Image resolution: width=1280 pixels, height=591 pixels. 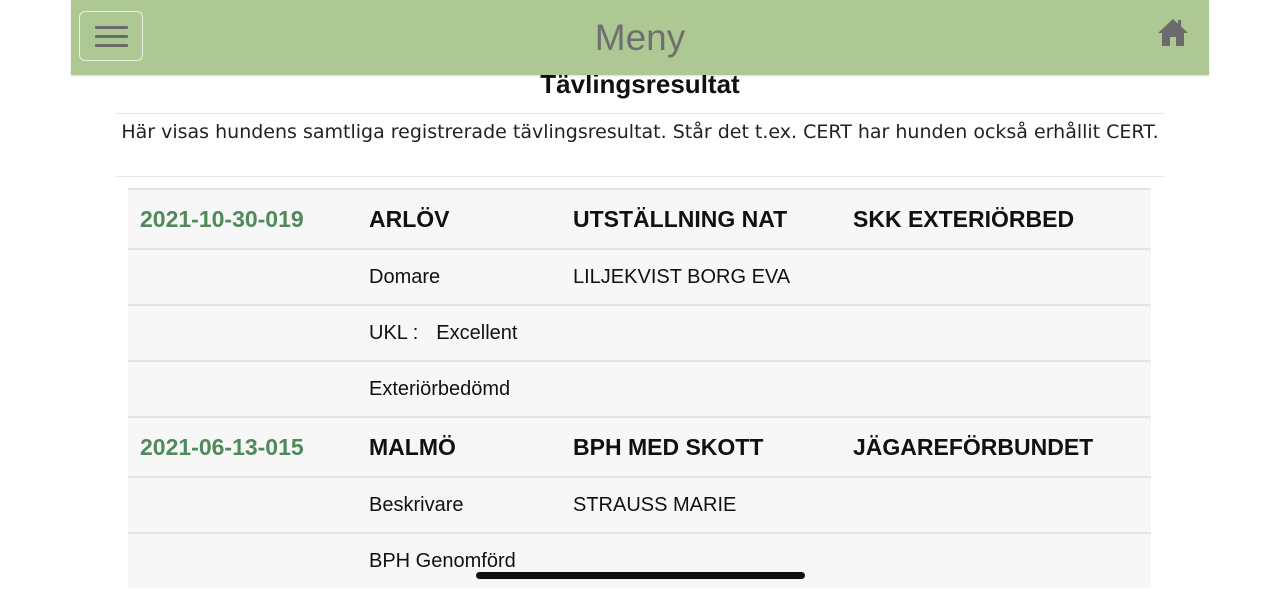 What do you see at coordinates (713, 218) in the screenshot?
I see `result-event: UTSTÄLLNING NAT` at bounding box center [713, 218].